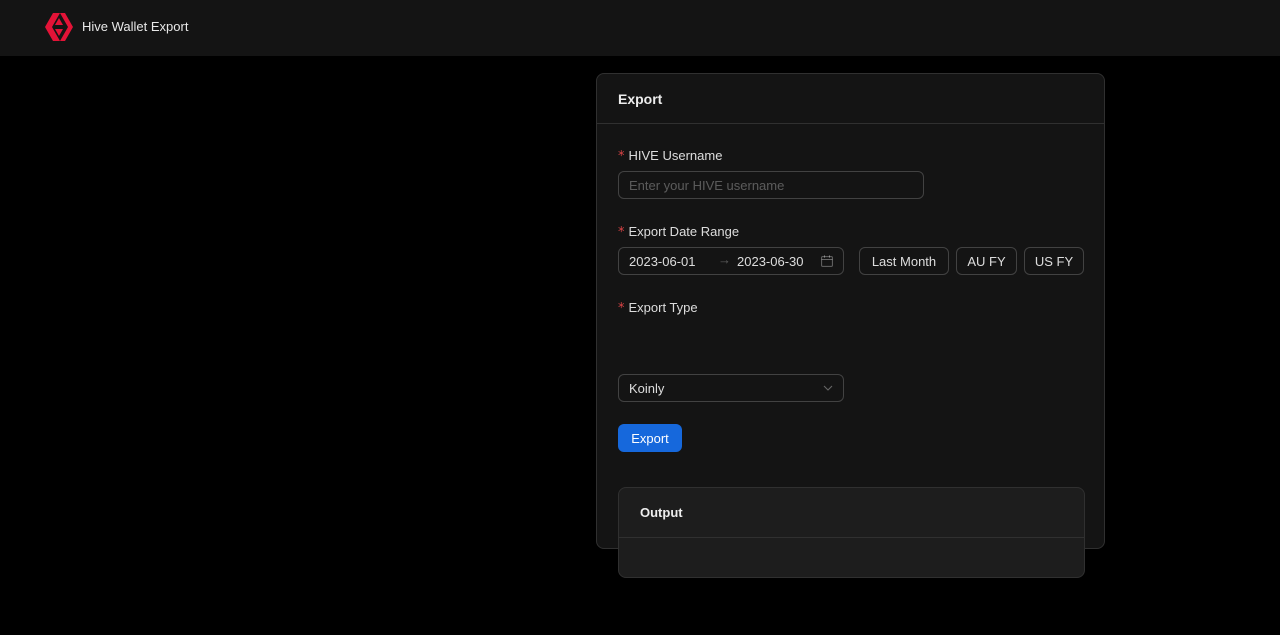 This screenshot has height=635, width=1280. Describe the element at coordinates (640, 28) in the screenshot. I see `top-bar: Hive Wallet Export` at that location.